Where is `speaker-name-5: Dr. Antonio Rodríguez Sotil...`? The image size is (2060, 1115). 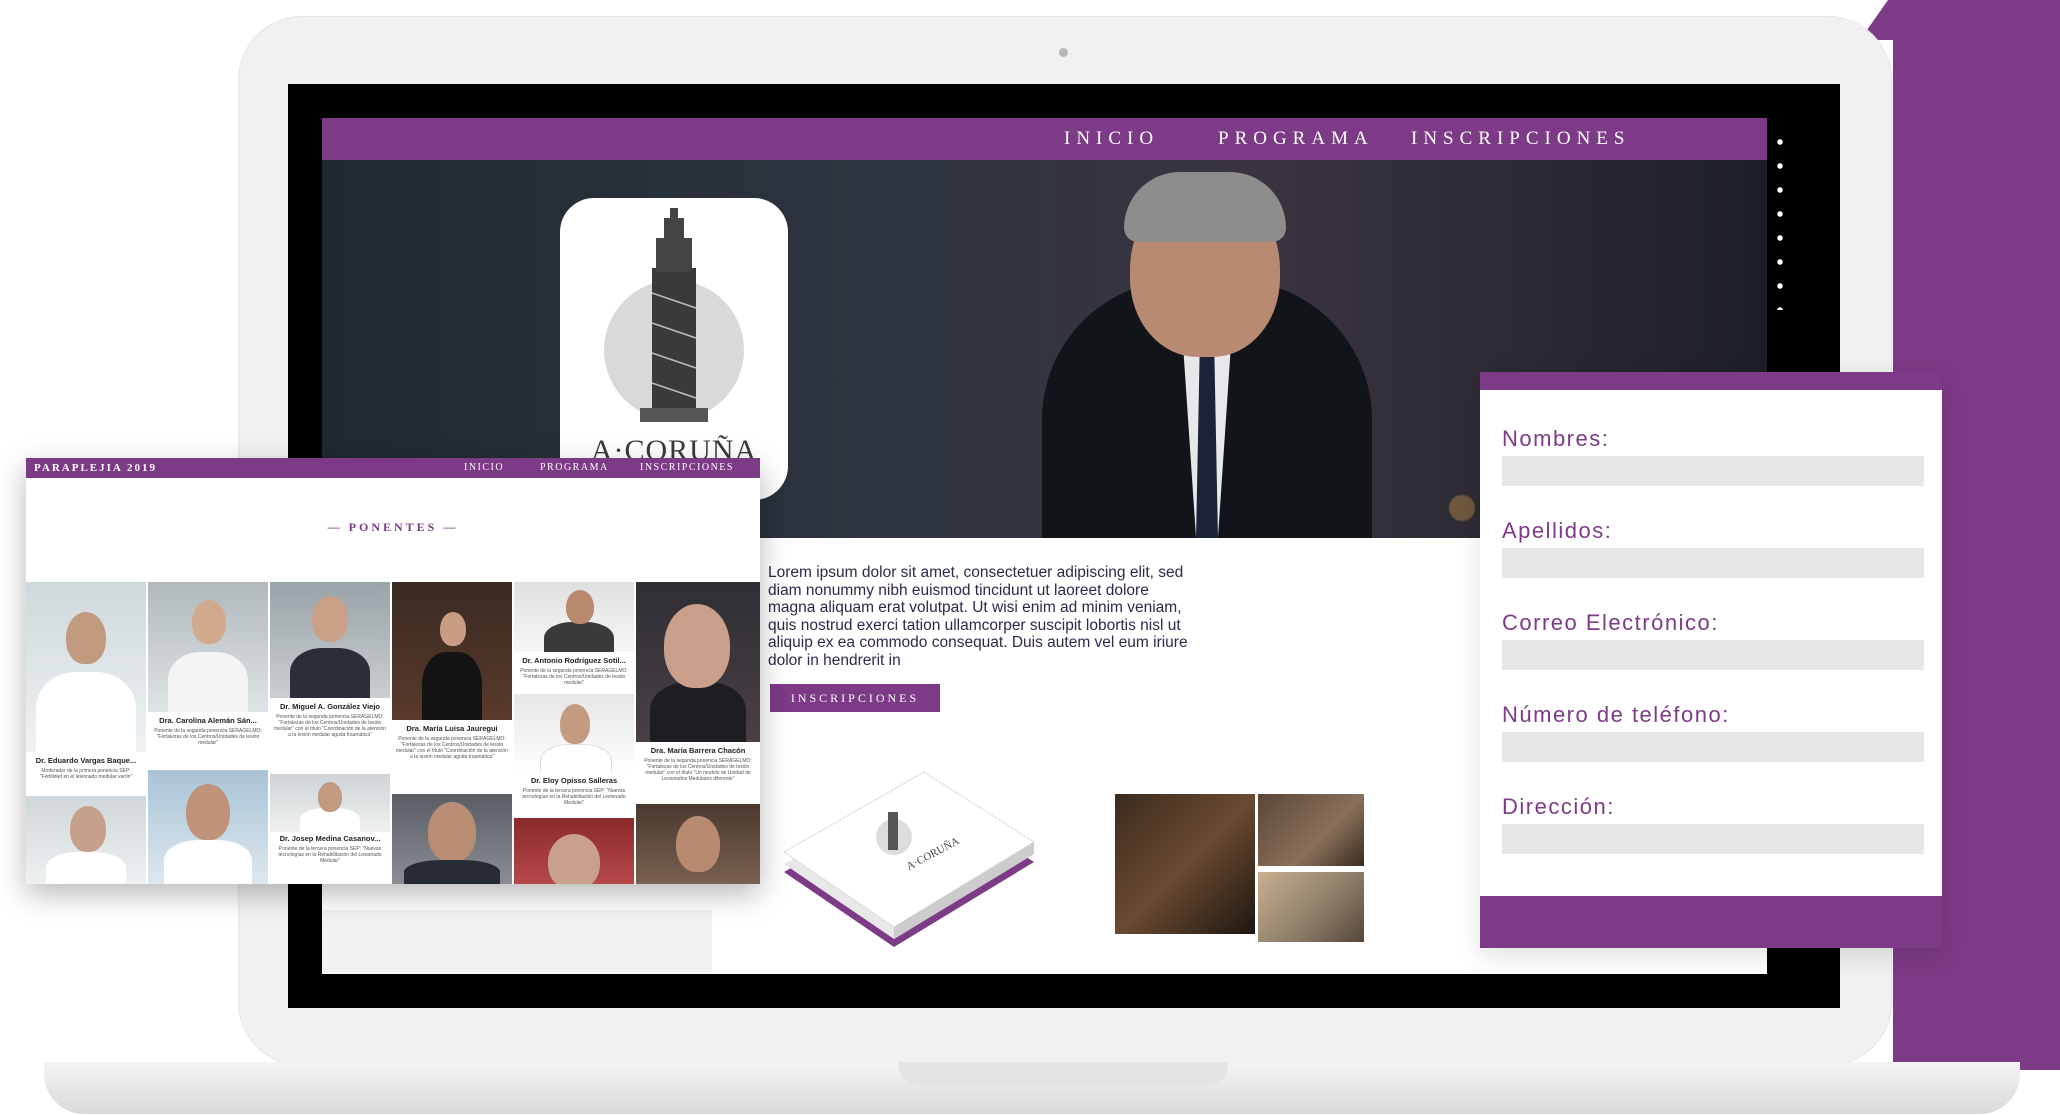
speaker-name-5: Dr. Antonio Rodríguez Sotil... is located at coordinates (574, 660).